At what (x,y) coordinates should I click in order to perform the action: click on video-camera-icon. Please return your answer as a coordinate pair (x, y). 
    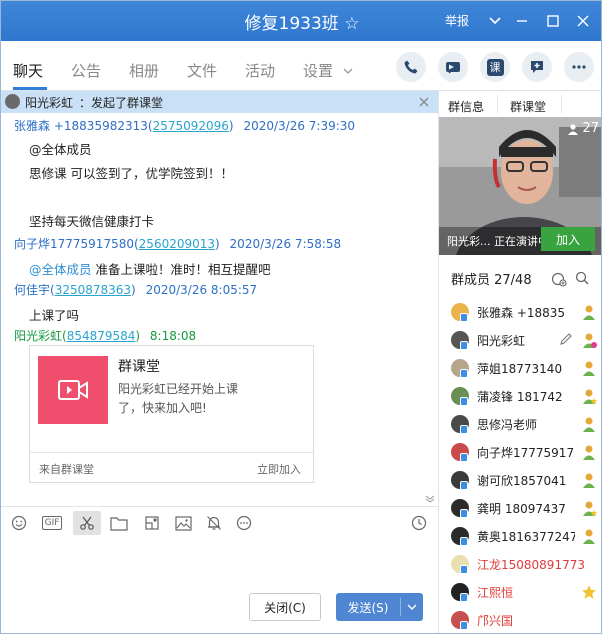
    Looking at the image, I should click on (73, 390).